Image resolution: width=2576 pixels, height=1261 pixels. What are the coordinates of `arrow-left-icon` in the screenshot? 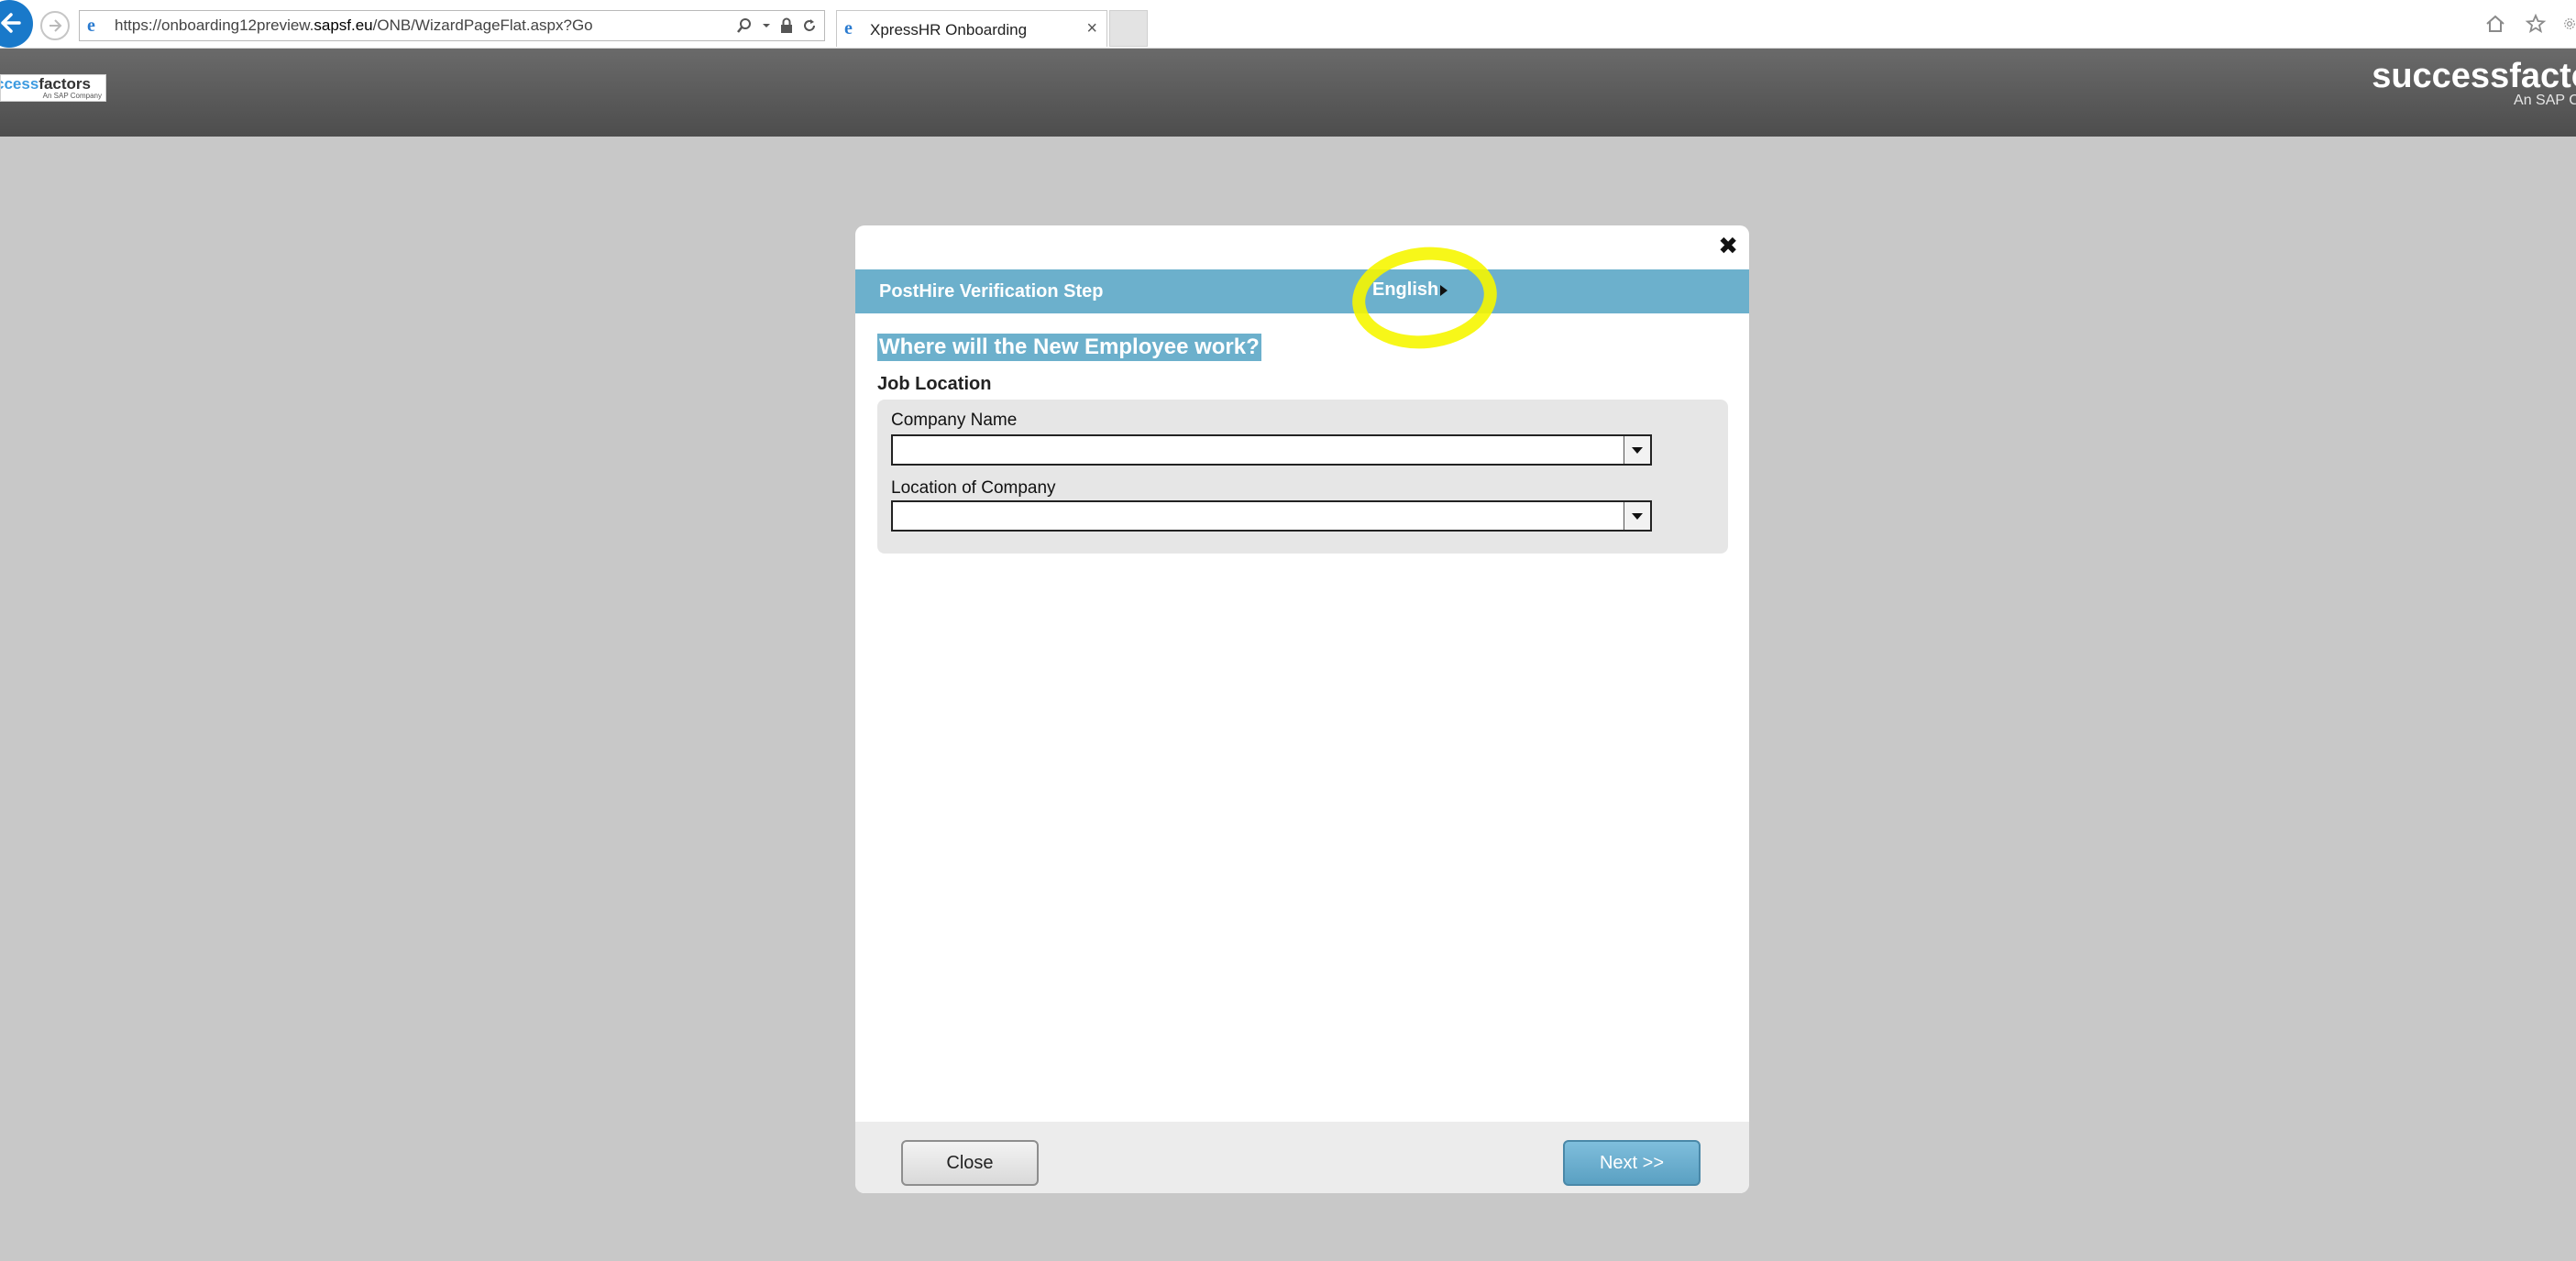 It's located at (11, 23).